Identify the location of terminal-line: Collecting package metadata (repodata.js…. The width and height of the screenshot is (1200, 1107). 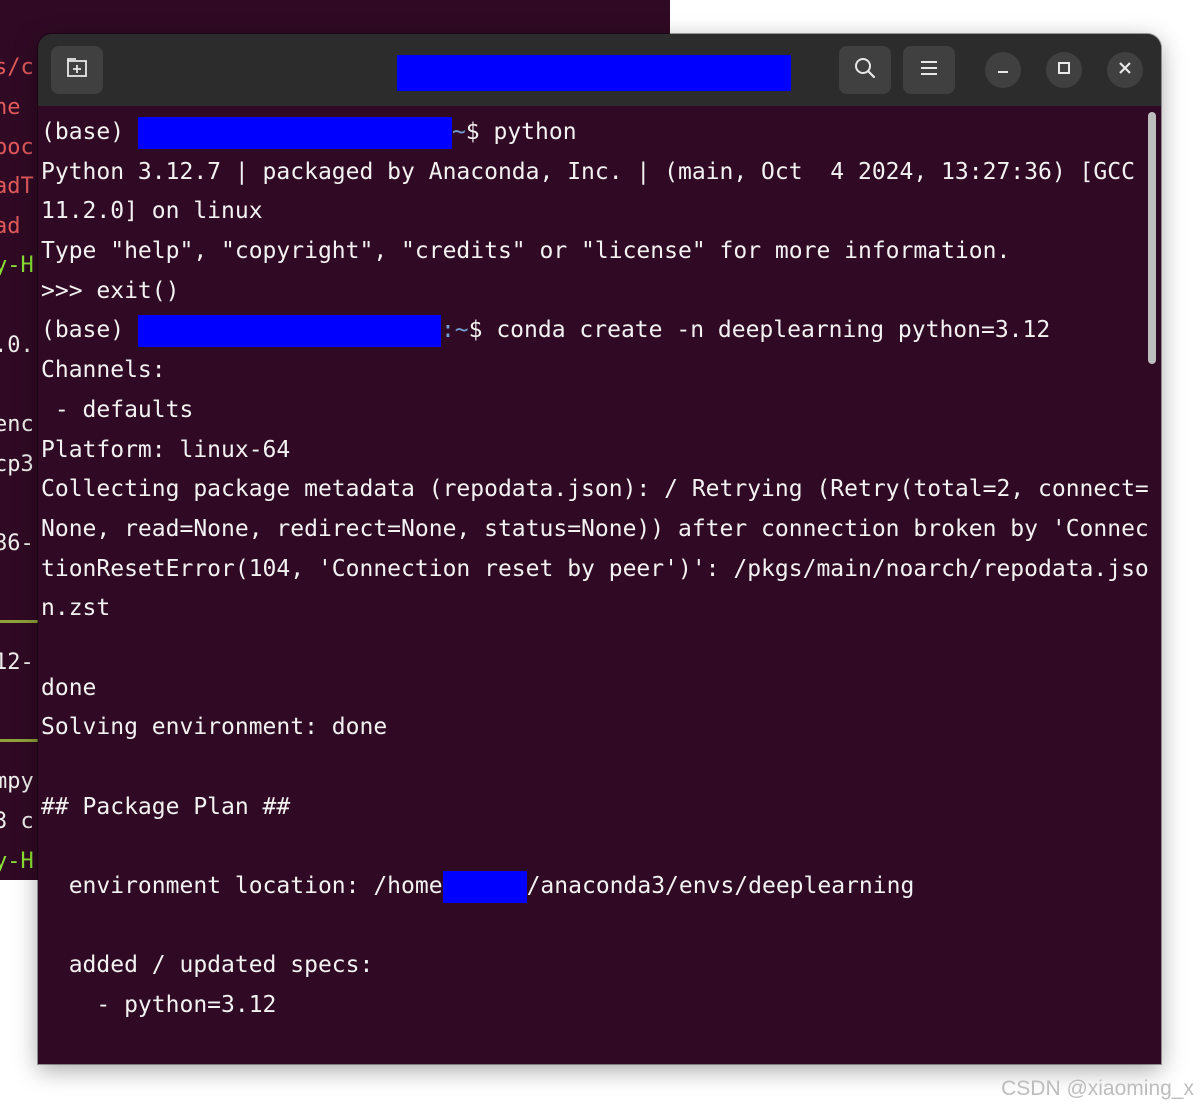
(595, 489).